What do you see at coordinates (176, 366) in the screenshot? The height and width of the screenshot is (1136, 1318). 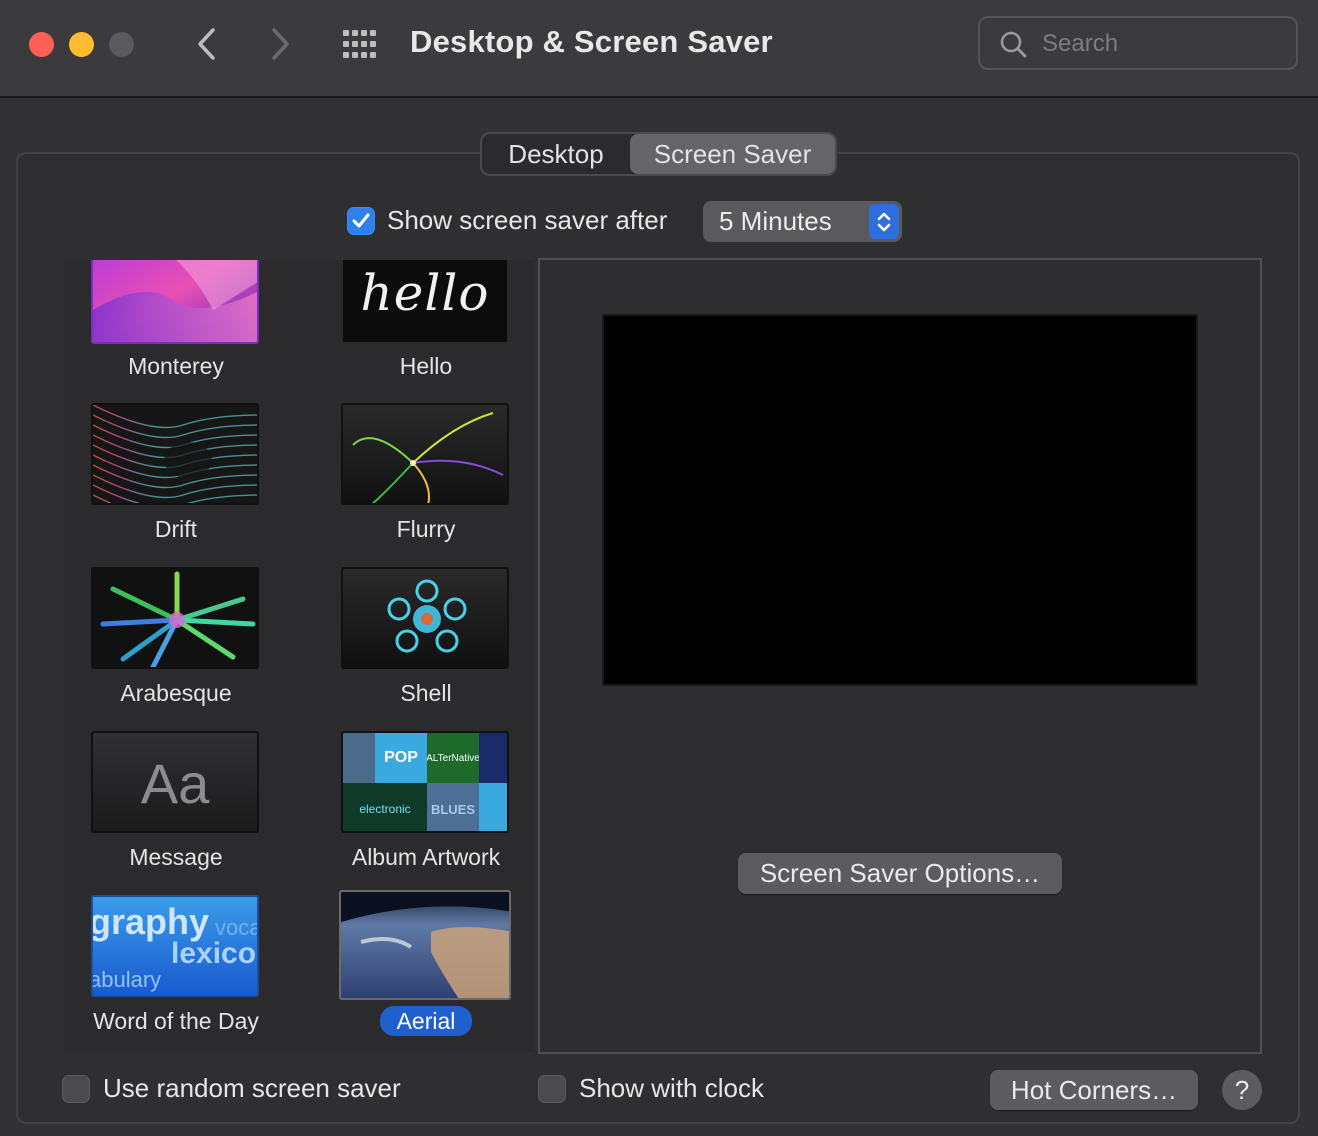 I see `saver-label: Monterey` at bounding box center [176, 366].